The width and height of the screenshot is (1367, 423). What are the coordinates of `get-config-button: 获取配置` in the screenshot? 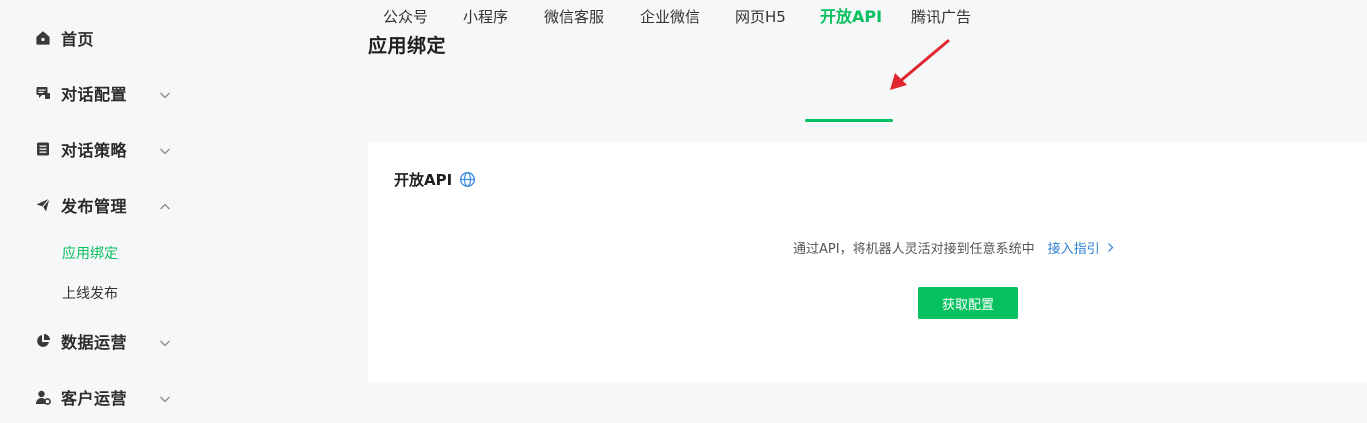 It's located at (968, 303).